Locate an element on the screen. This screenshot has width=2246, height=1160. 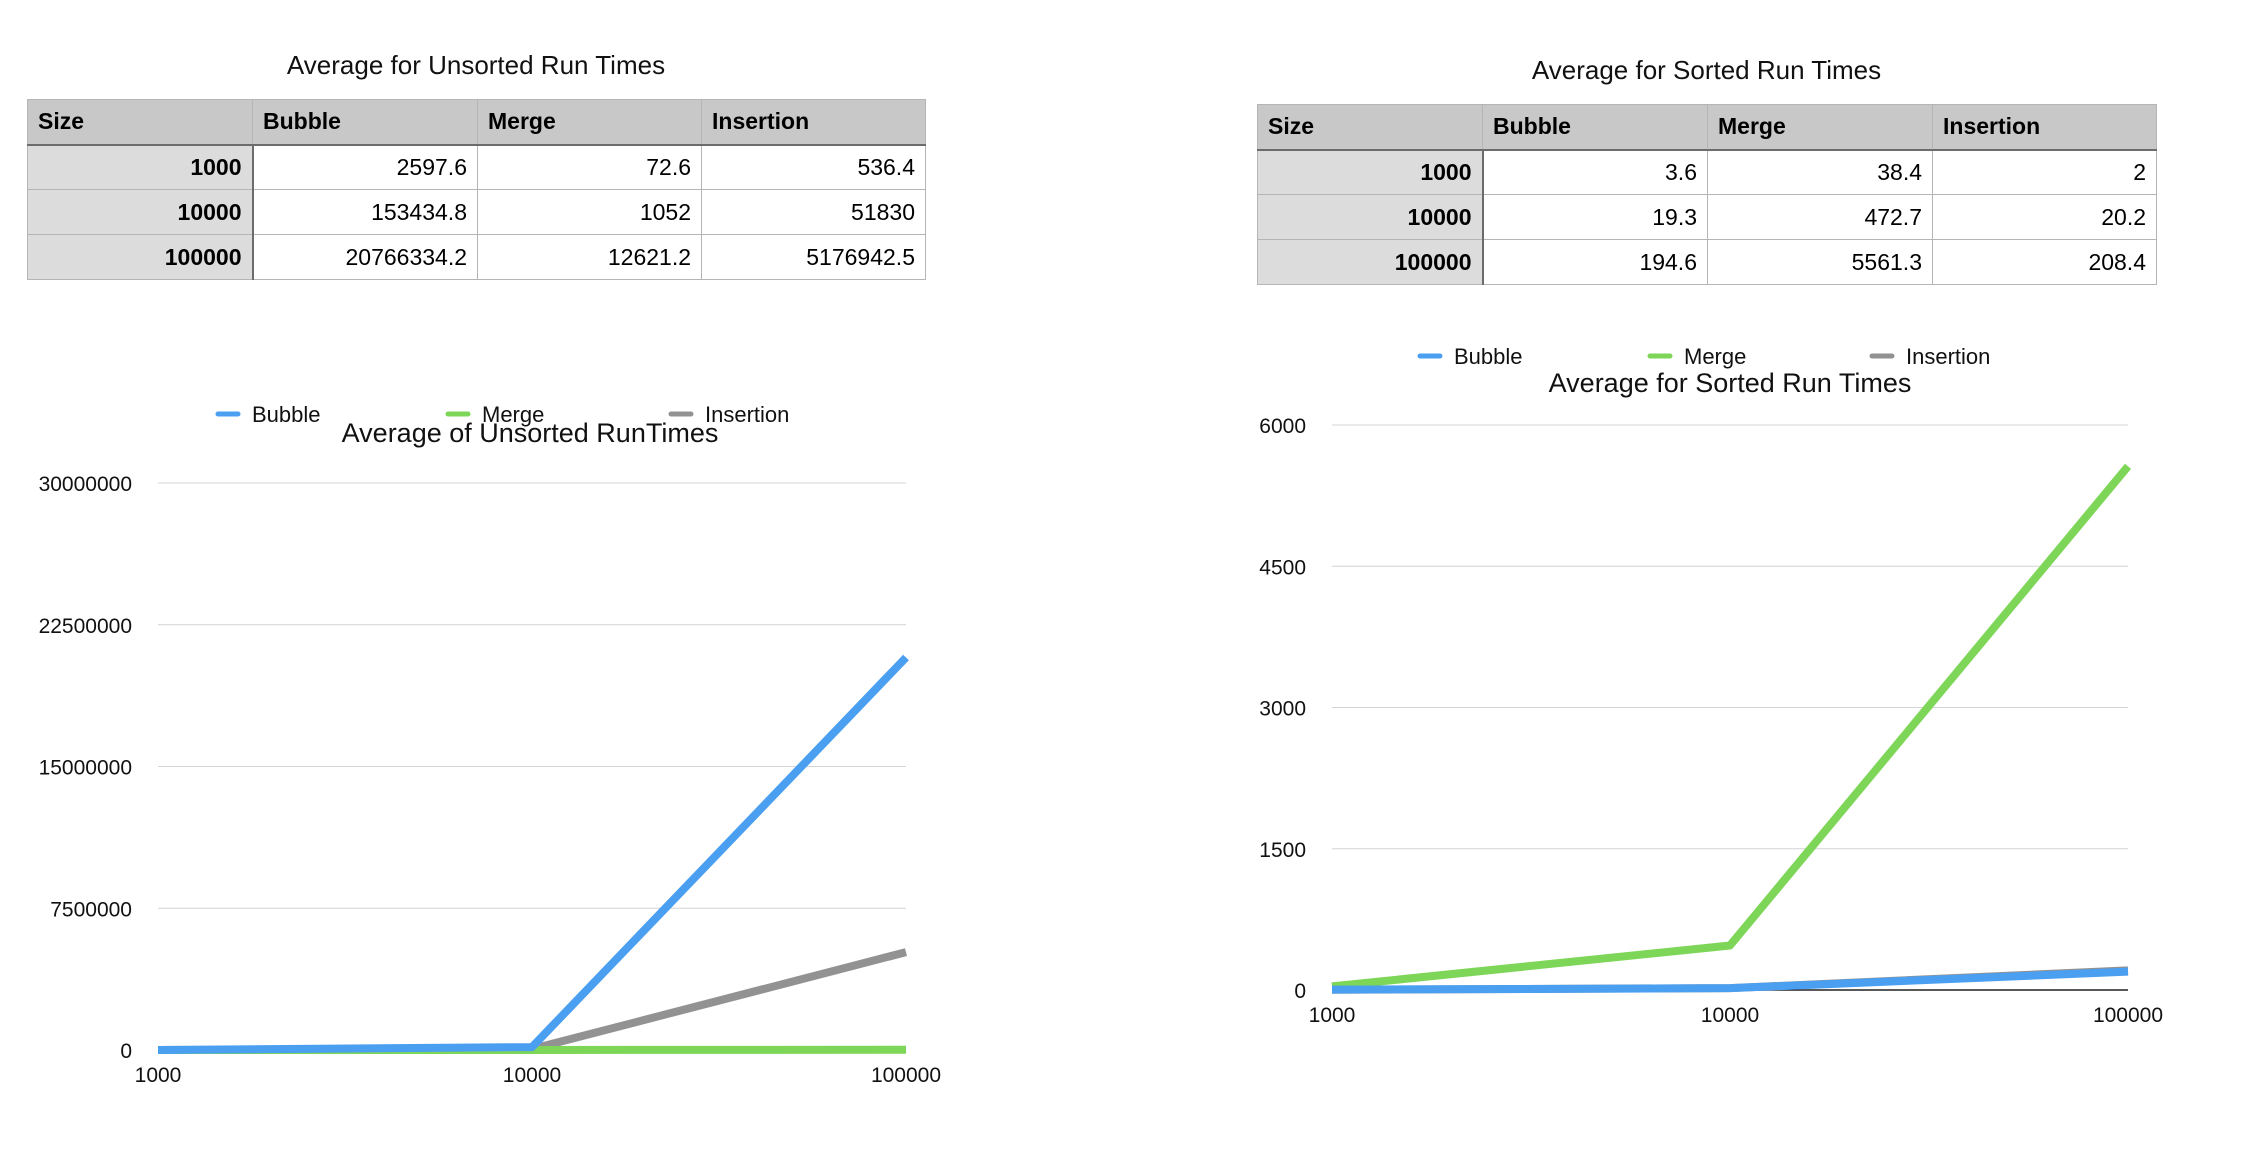
table-cell: 194.6 is located at coordinates (1595, 262).